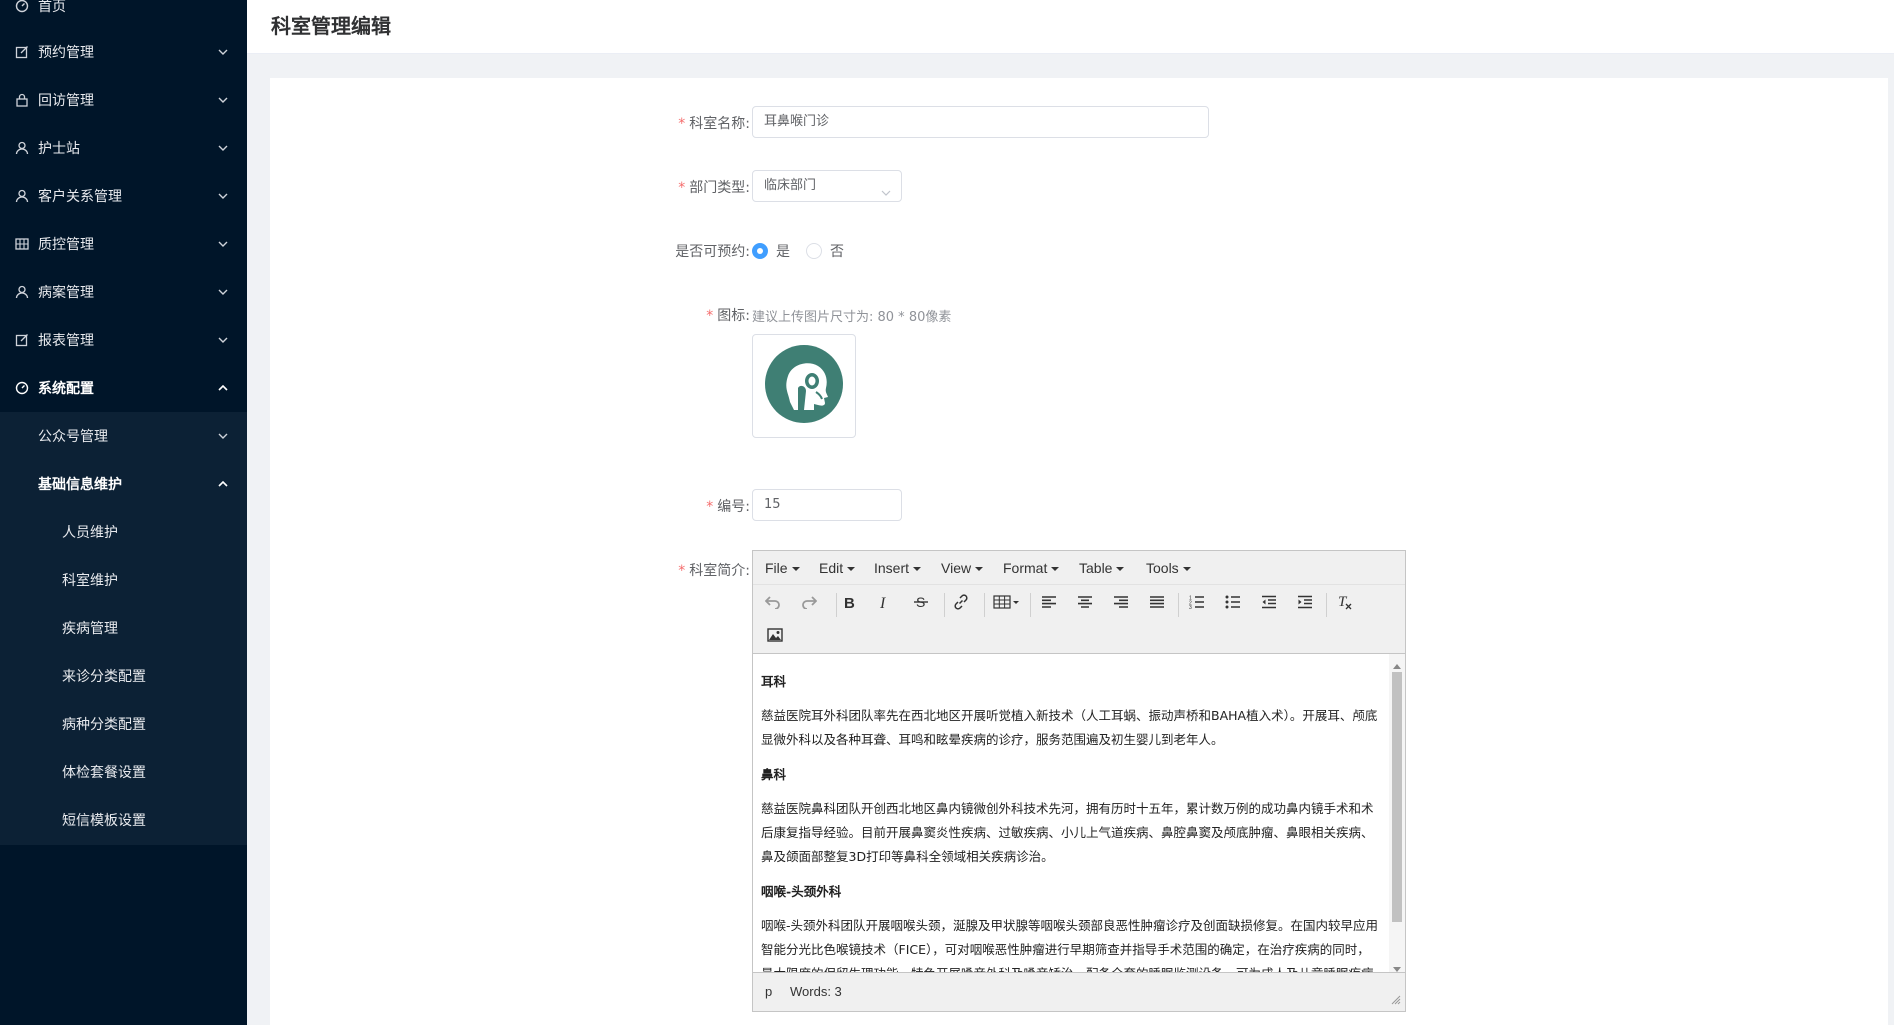 Image resolution: width=1894 pixels, height=1025 pixels. What do you see at coordinates (783, 251) in the screenshot?
I see `bookable-yes-label: 是` at bounding box center [783, 251].